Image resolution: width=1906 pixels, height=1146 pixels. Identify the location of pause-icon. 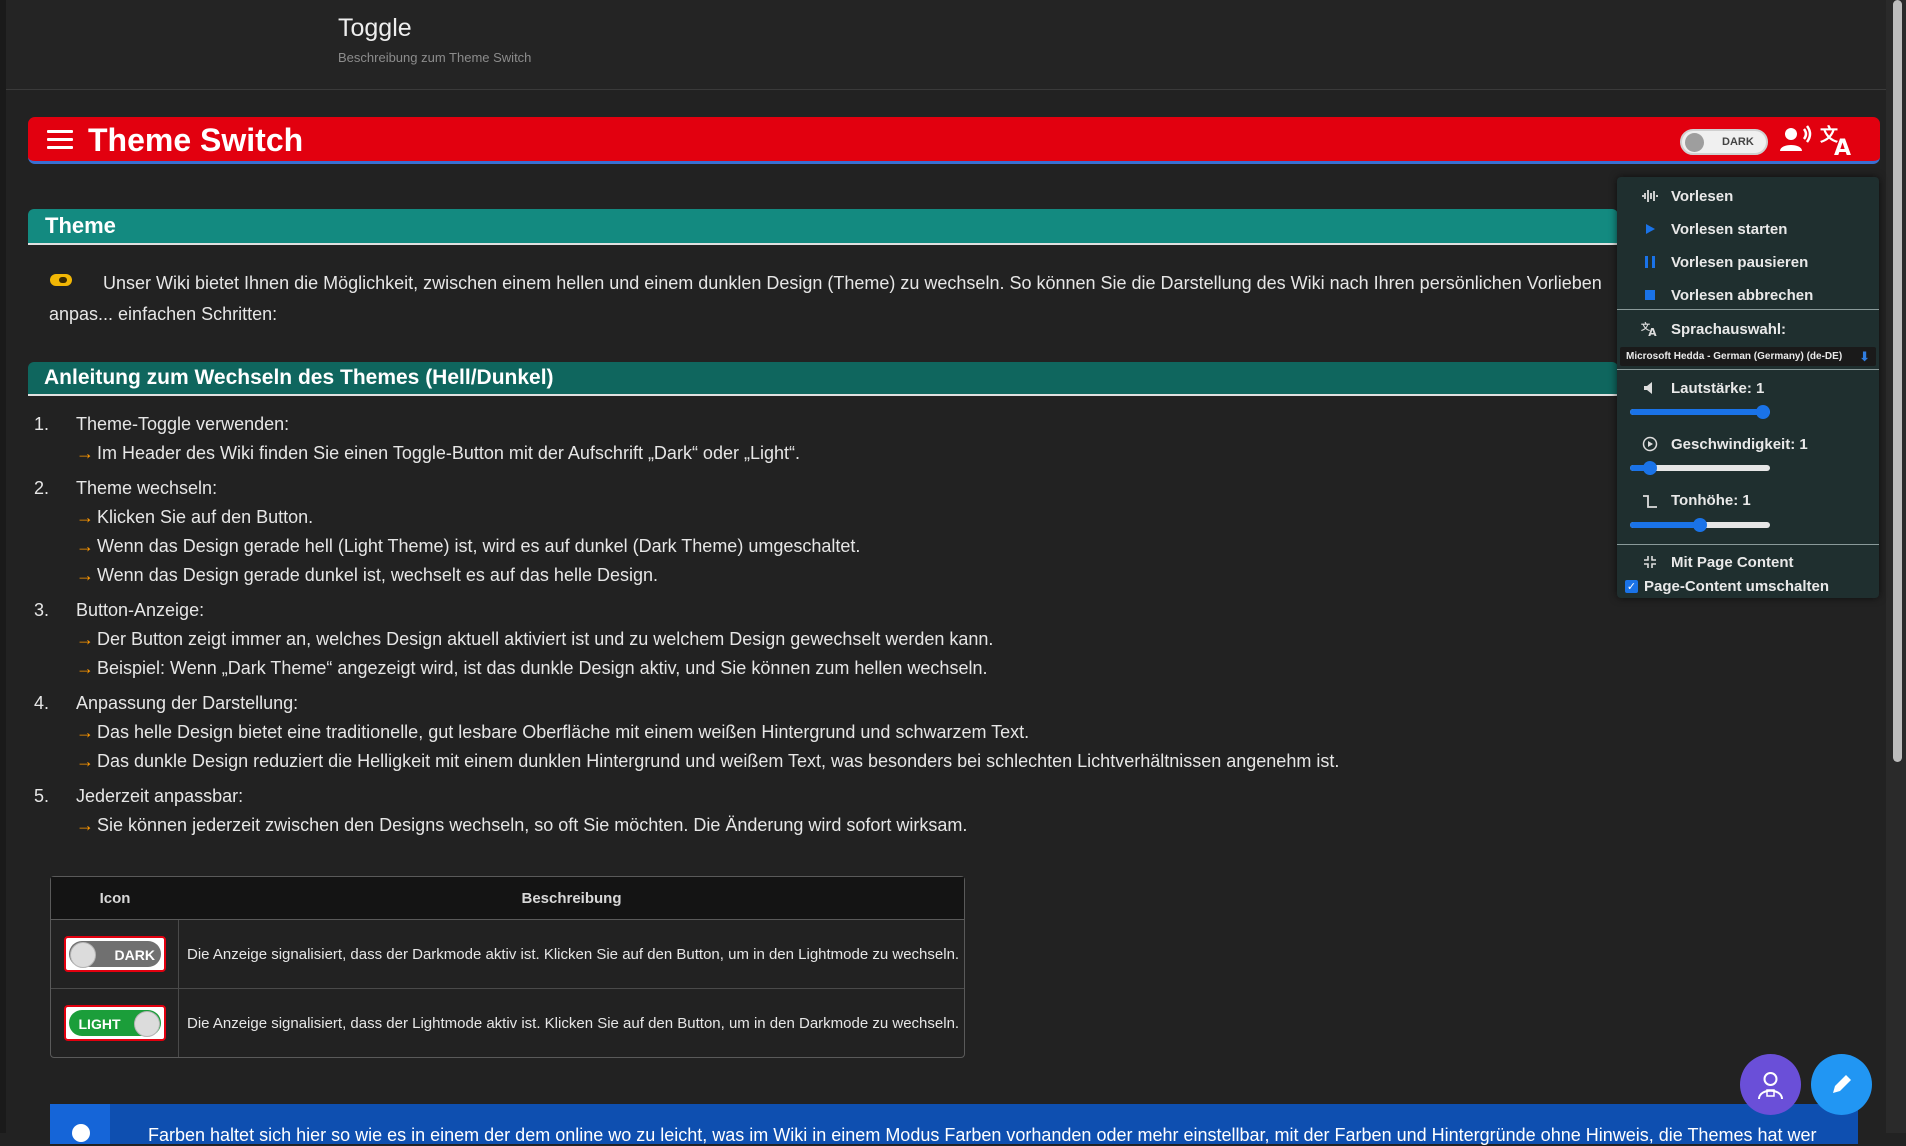
(1650, 262).